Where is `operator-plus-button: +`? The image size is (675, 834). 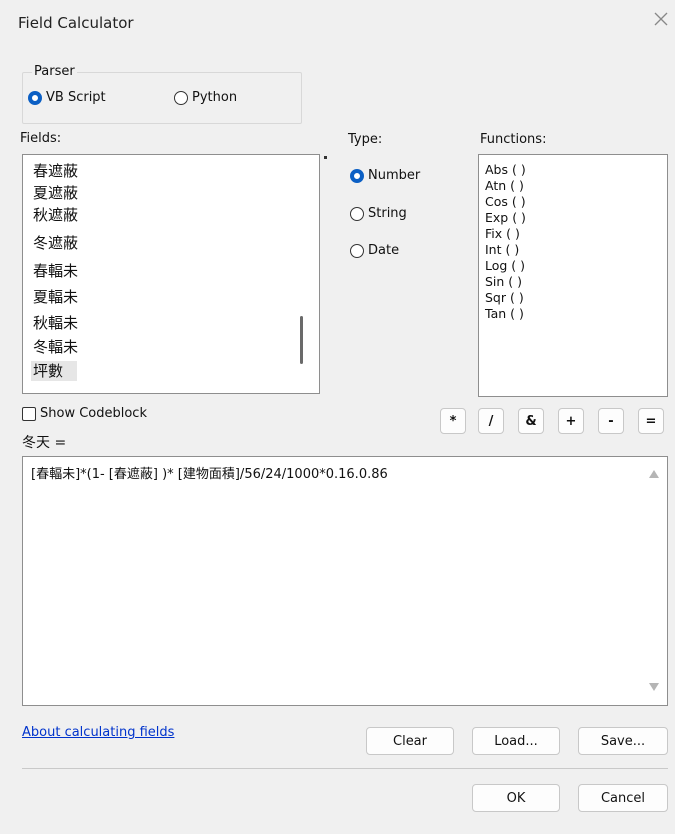 operator-plus-button: + is located at coordinates (571, 421).